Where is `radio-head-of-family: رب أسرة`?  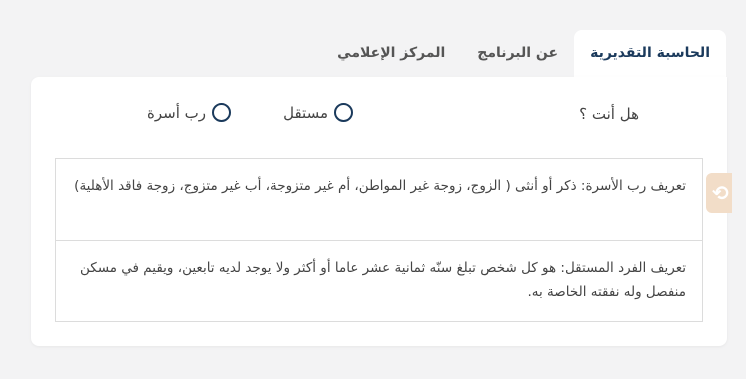 radio-head-of-family: رب أسرة is located at coordinates (189, 112).